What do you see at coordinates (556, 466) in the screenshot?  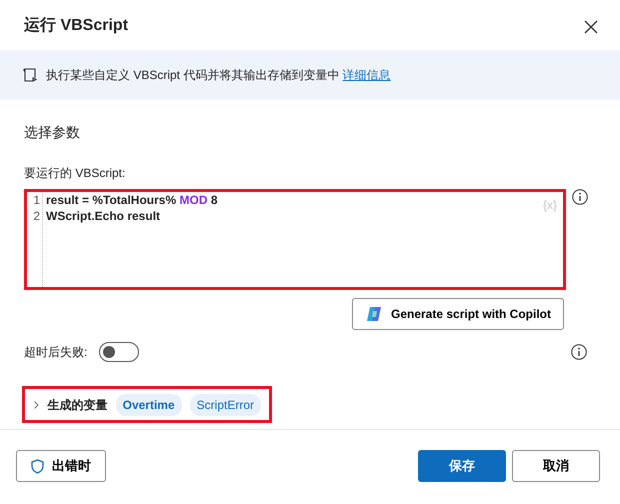 I see `cancel-button: 取消` at bounding box center [556, 466].